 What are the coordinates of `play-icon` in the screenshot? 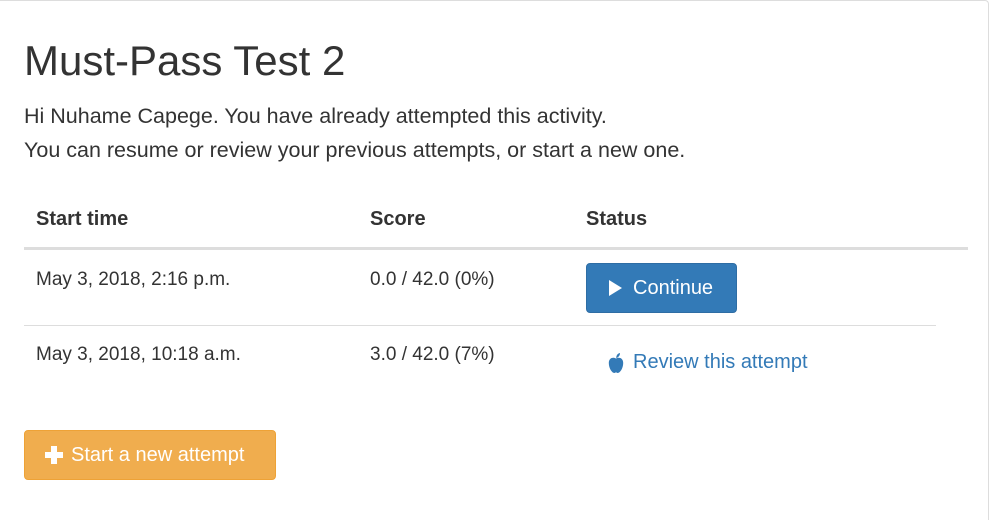 It's located at (615, 288).